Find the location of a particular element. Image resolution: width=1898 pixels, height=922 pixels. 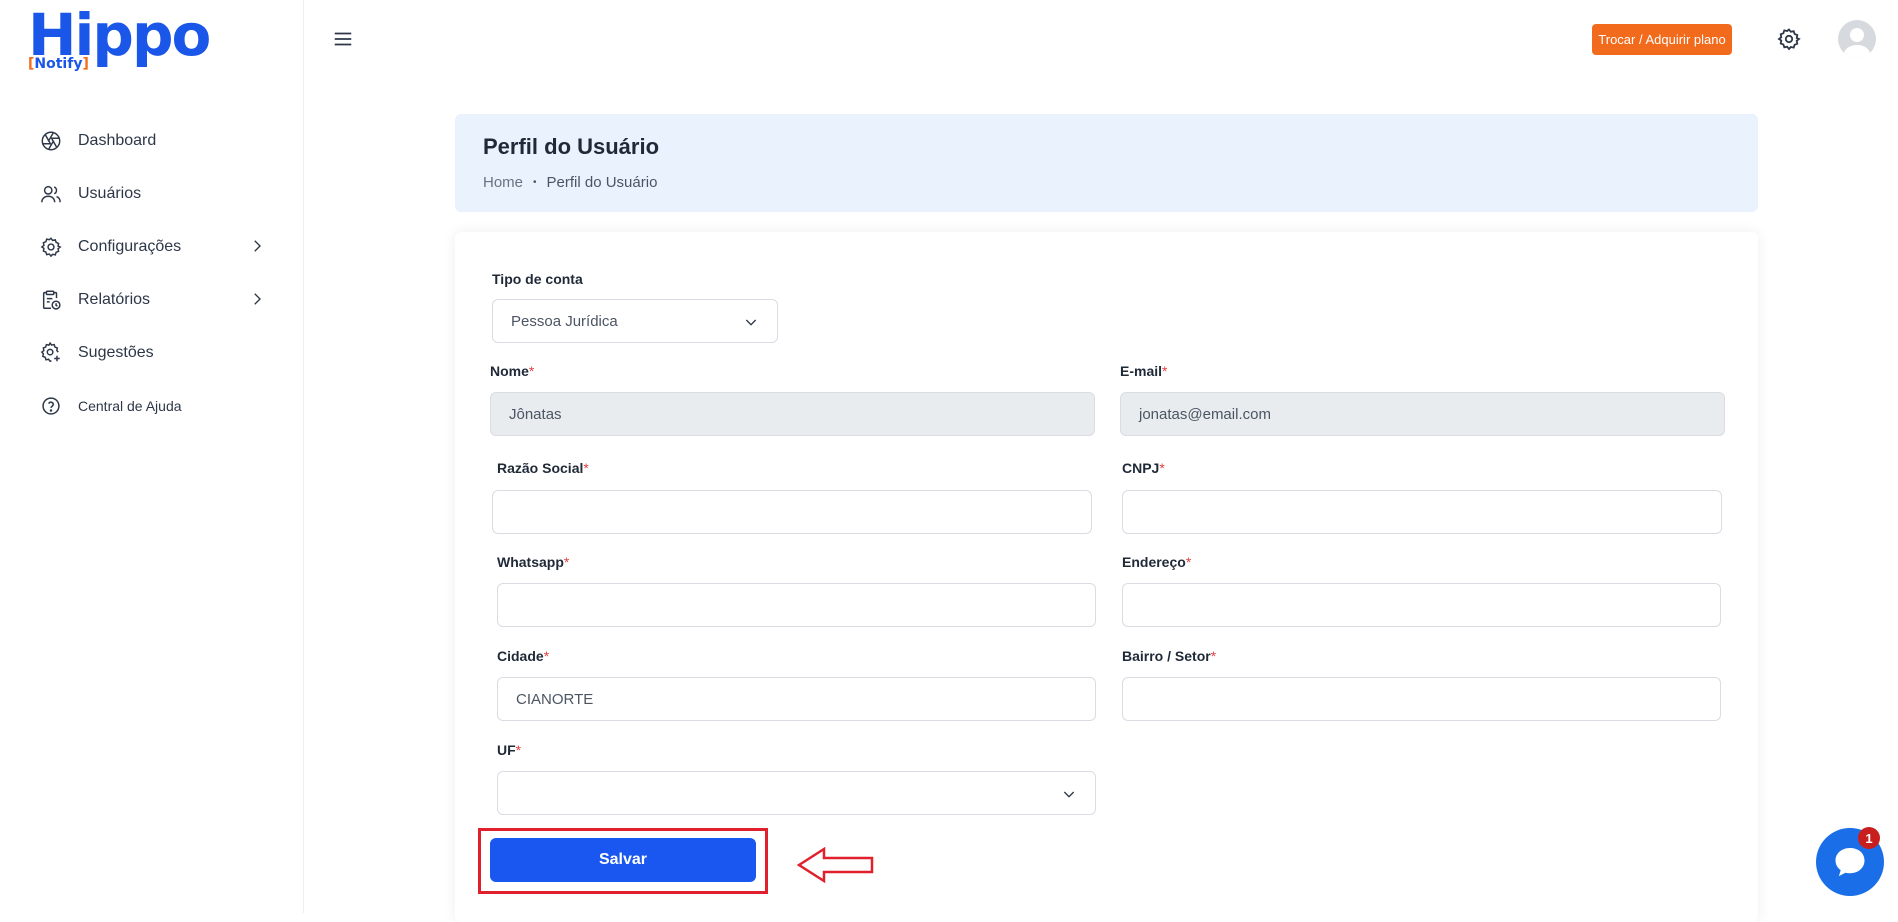

account-type-select: Pessoa Jurídica is located at coordinates (635, 321).